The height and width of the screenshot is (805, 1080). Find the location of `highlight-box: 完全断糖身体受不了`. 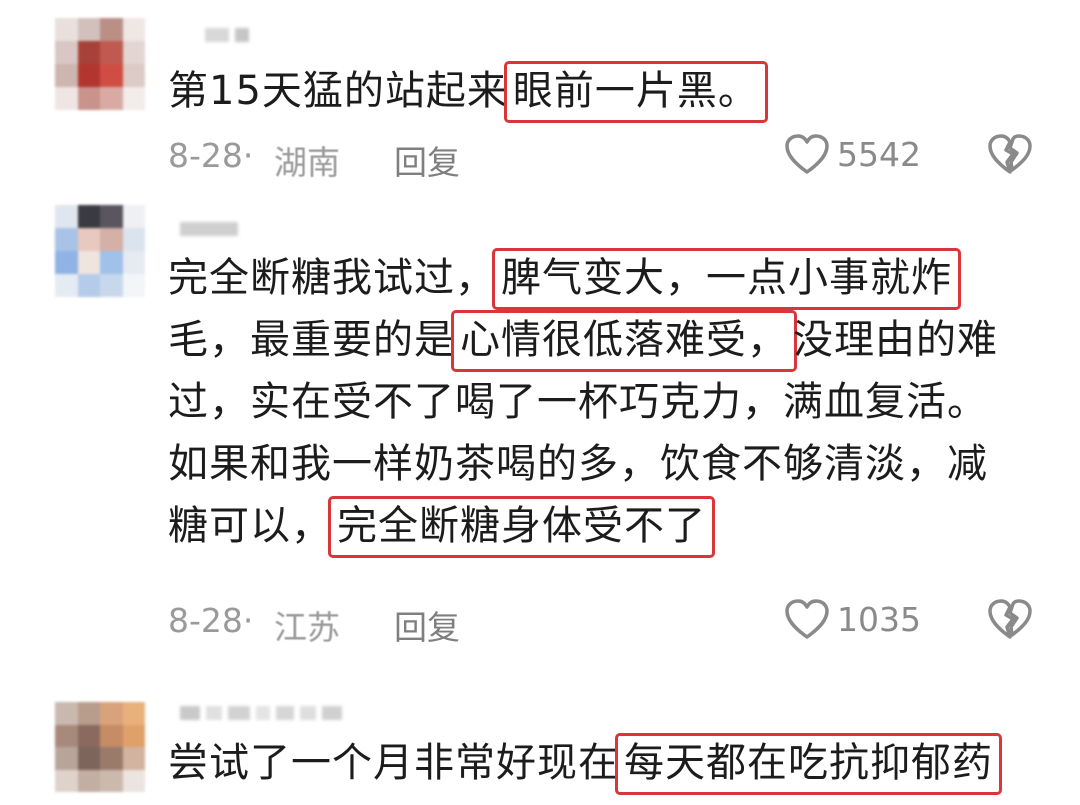

highlight-box: 完全断糖身体受不了 is located at coordinates (521, 527).